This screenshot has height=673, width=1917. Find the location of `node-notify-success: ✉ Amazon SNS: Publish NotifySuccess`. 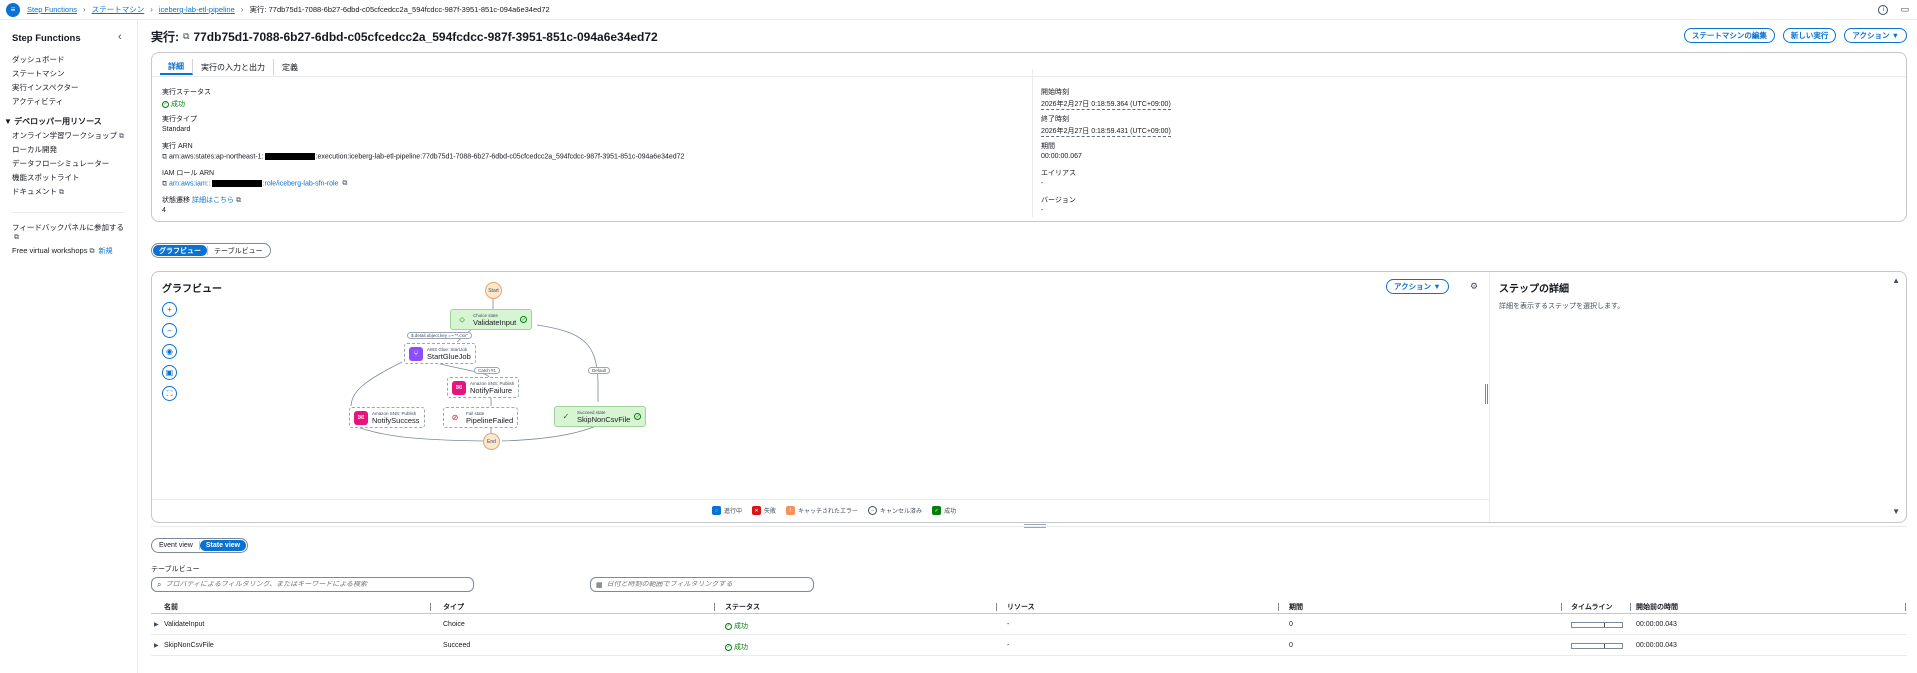

node-notify-success: ✉ Amazon SNS: Publish NotifySuccess is located at coordinates (387, 417).